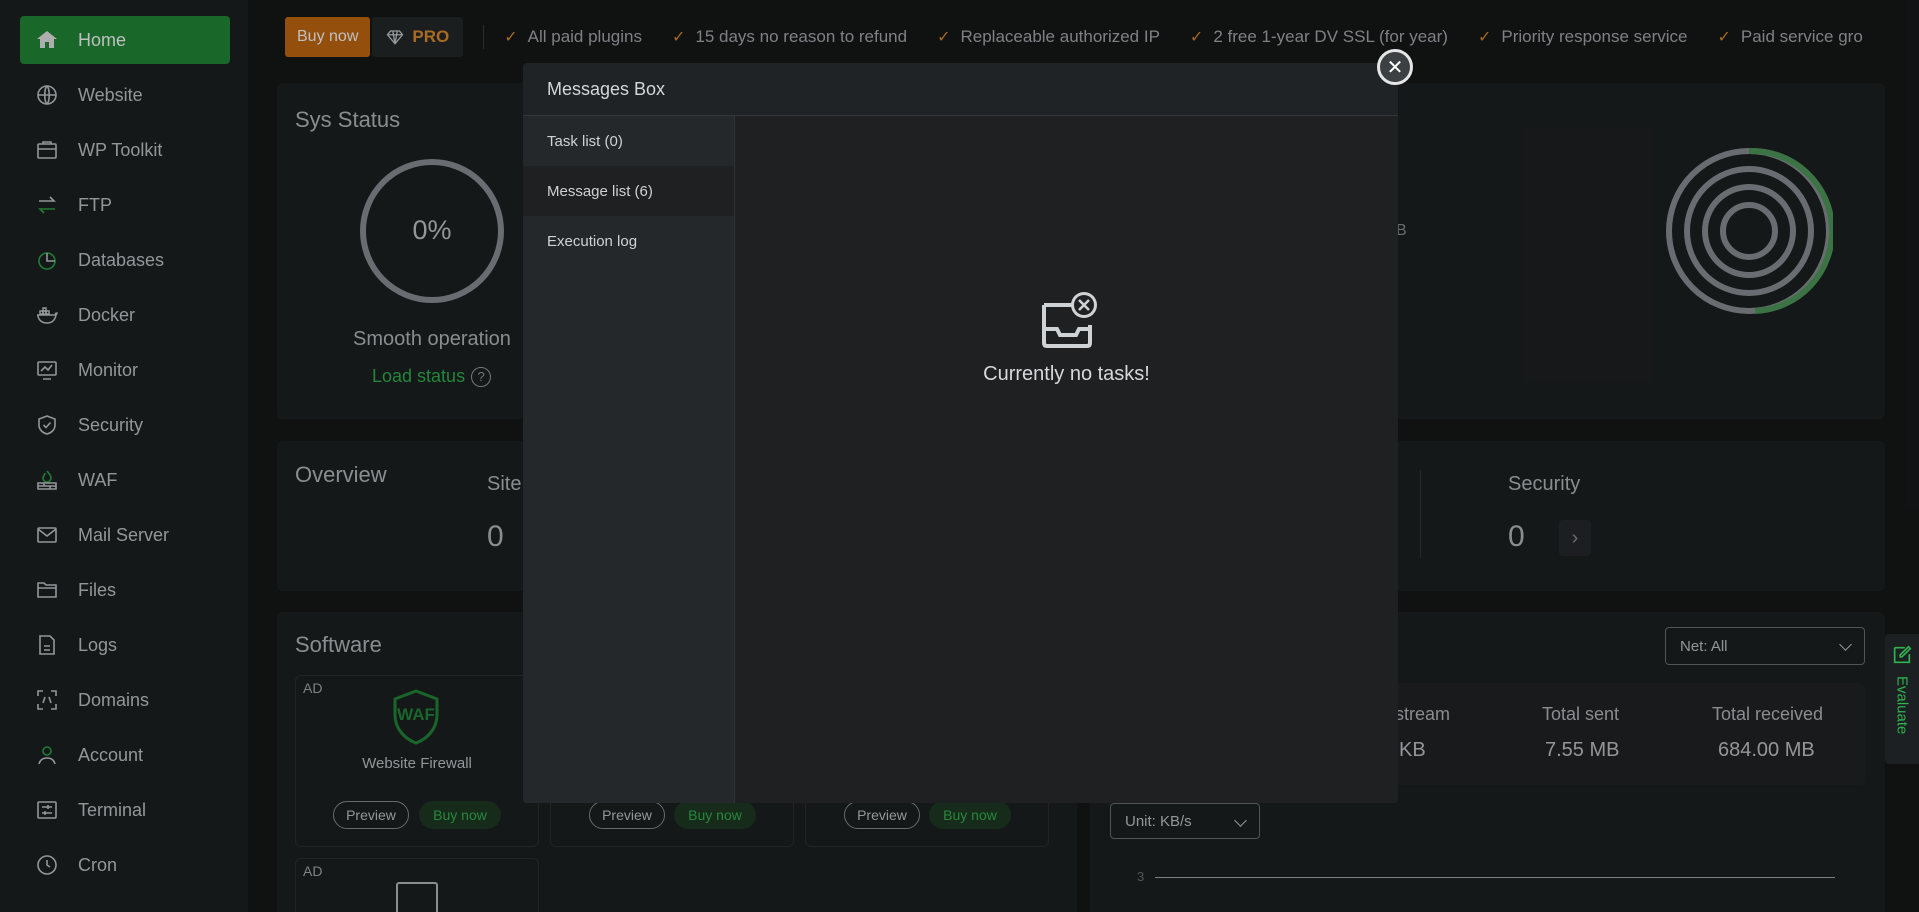 The width and height of the screenshot is (1919, 912). Describe the element at coordinates (628, 191) in the screenshot. I see `tab-message-list: Message list (6)` at that location.